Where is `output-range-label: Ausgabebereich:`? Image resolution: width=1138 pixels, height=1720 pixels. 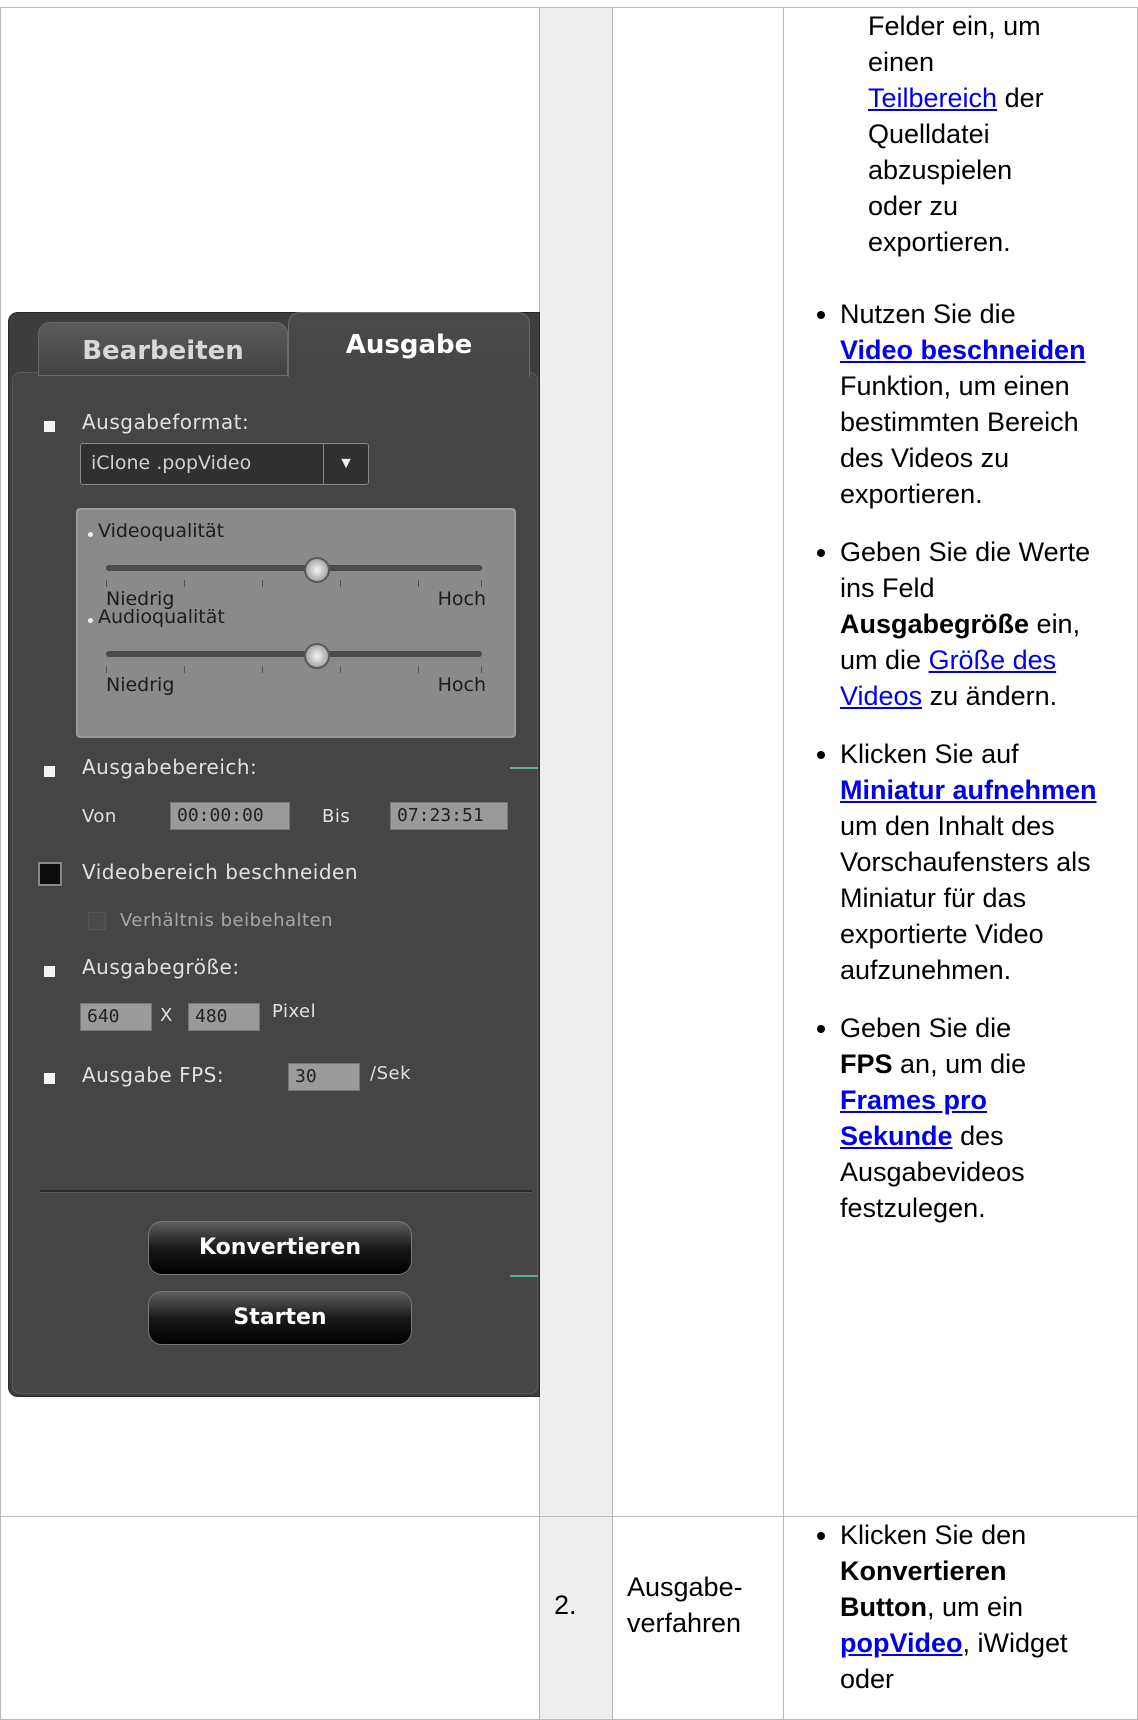
output-range-label: Ausgabebereich: is located at coordinates (170, 767).